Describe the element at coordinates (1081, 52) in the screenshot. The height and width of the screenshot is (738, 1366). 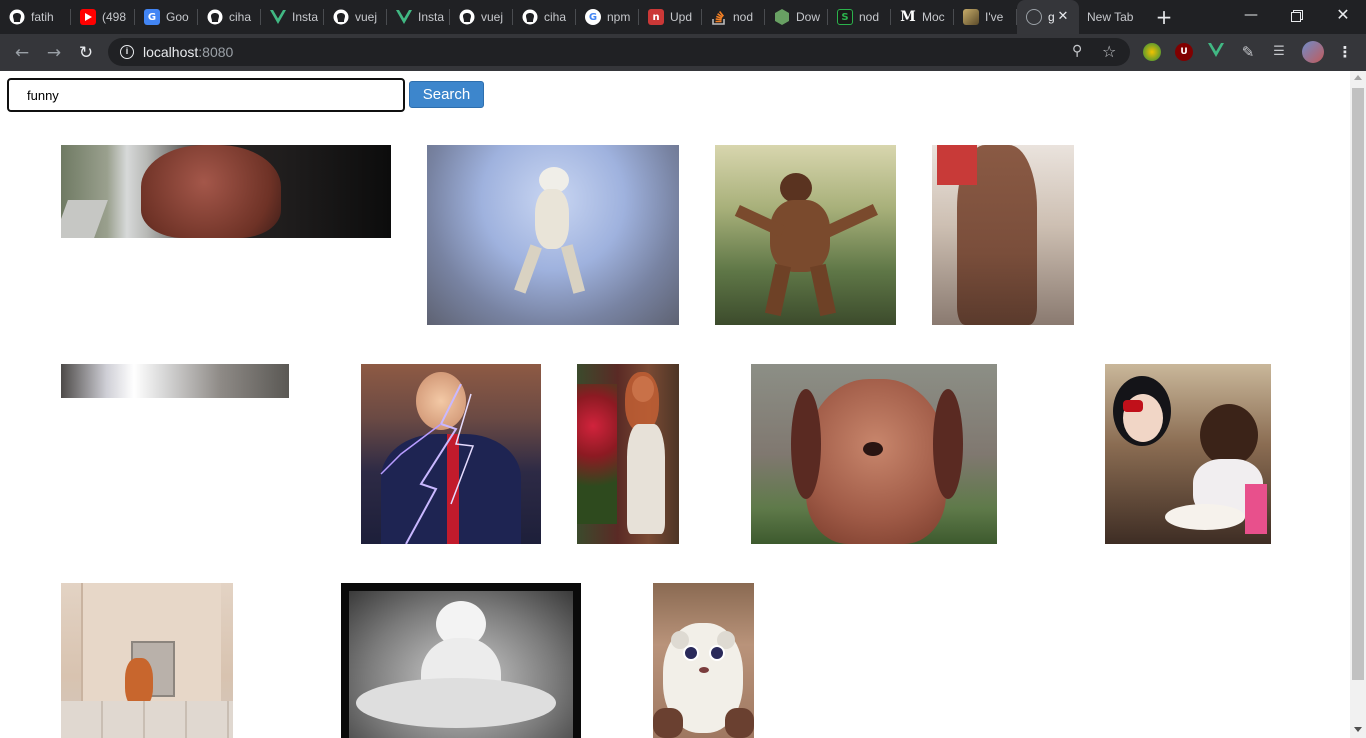
I see `zoom-icon: ⚲` at that location.